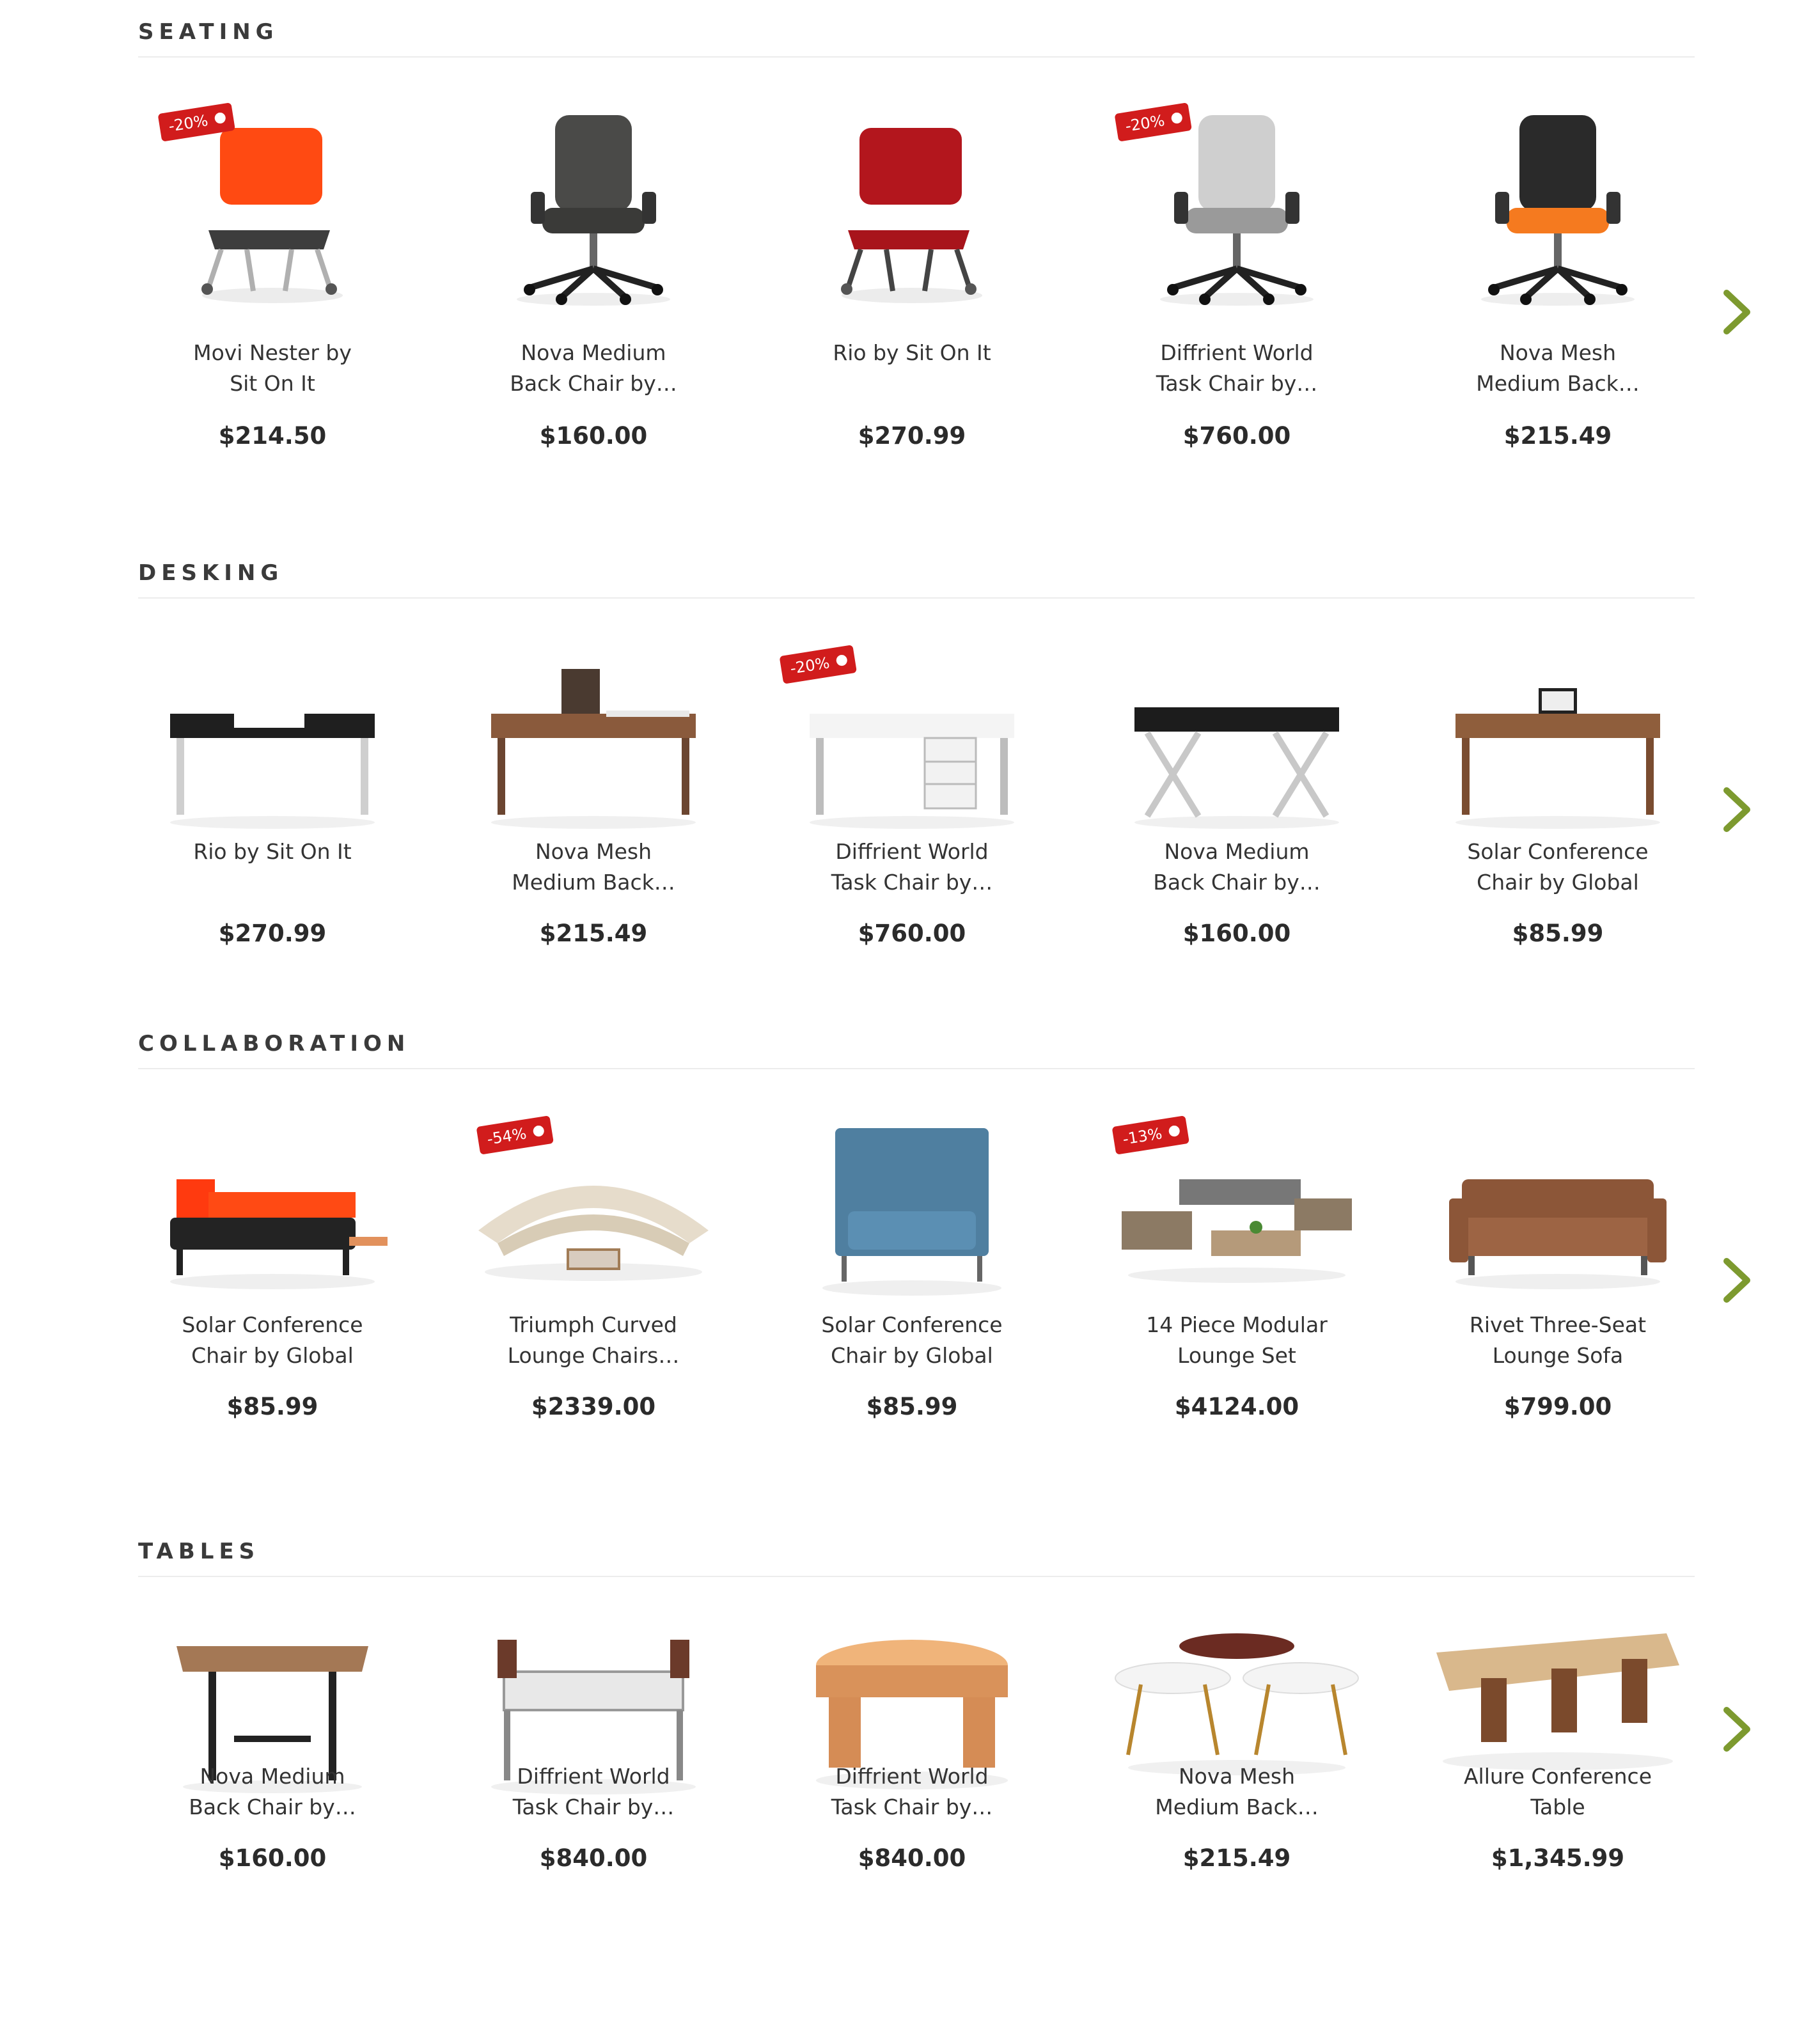 The image size is (1820, 2026). Describe the element at coordinates (1236, 1340) in the screenshot. I see `product-name: 14 Piece Modular Lounge Set` at that location.